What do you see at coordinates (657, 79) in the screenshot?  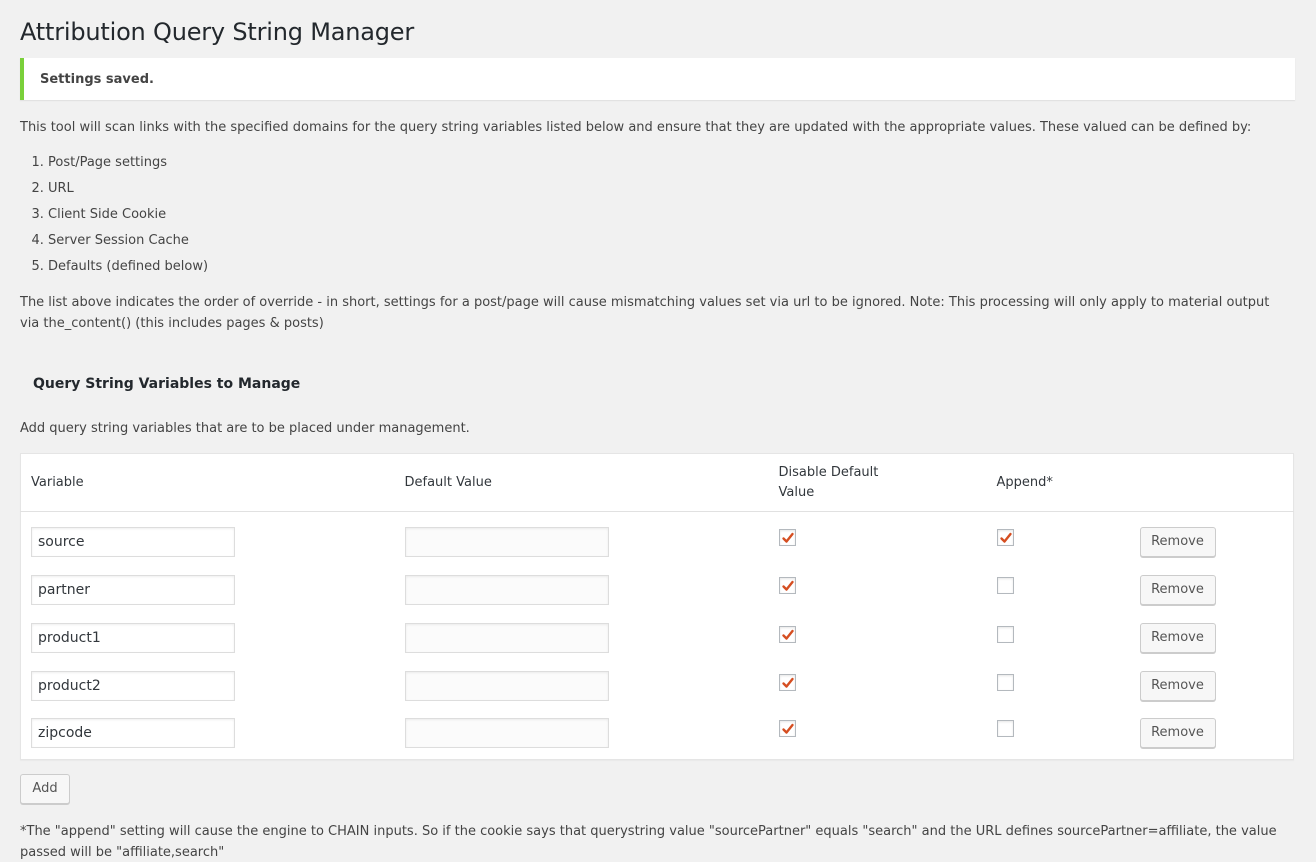 I see `settings-saved-notice: Settings saved.` at bounding box center [657, 79].